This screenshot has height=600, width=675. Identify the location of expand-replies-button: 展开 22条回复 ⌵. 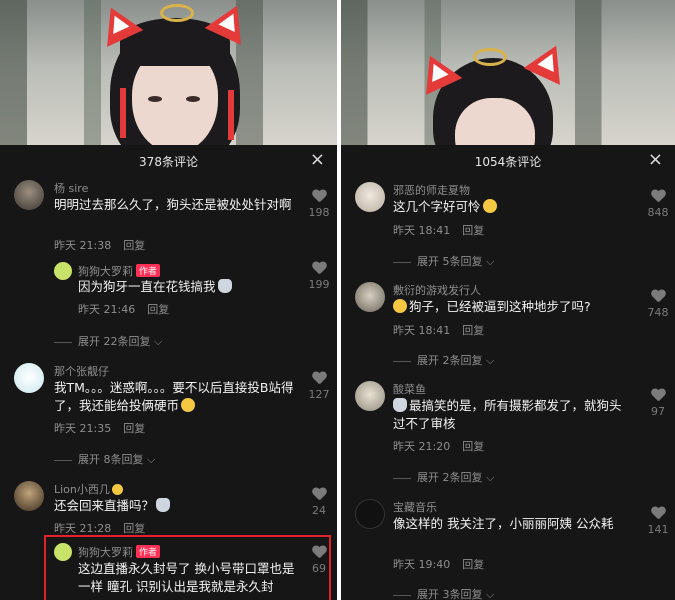
(108, 341).